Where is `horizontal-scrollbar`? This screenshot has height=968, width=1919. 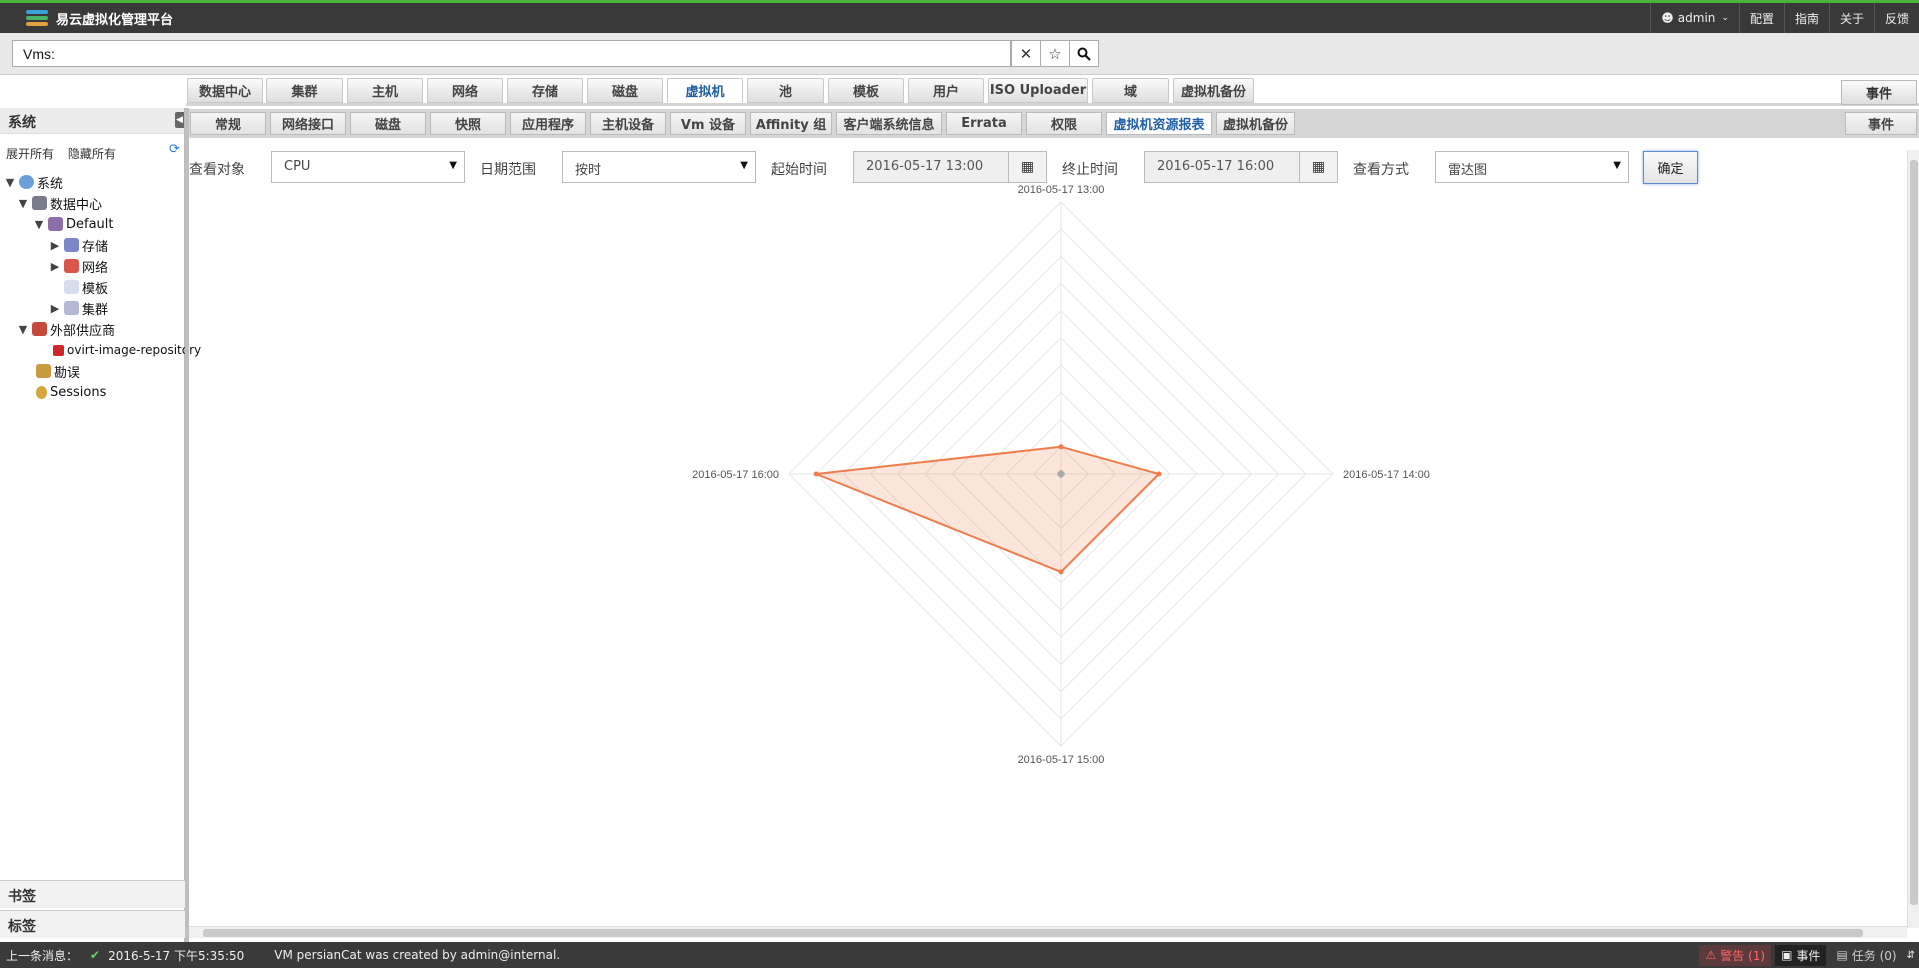
horizontal-scrollbar is located at coordinates (1048, 932).